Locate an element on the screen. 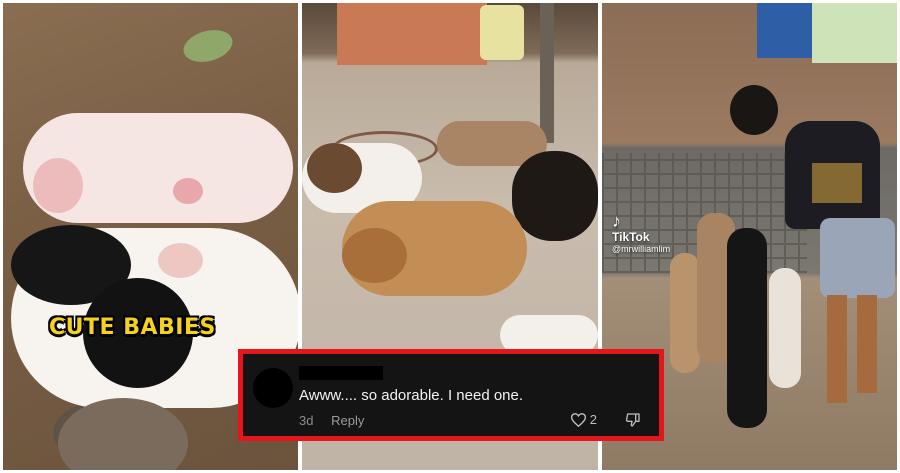 This screenshot has width=900, height=473. watermark-brand: TikTok is located at coordinates (631, 237).